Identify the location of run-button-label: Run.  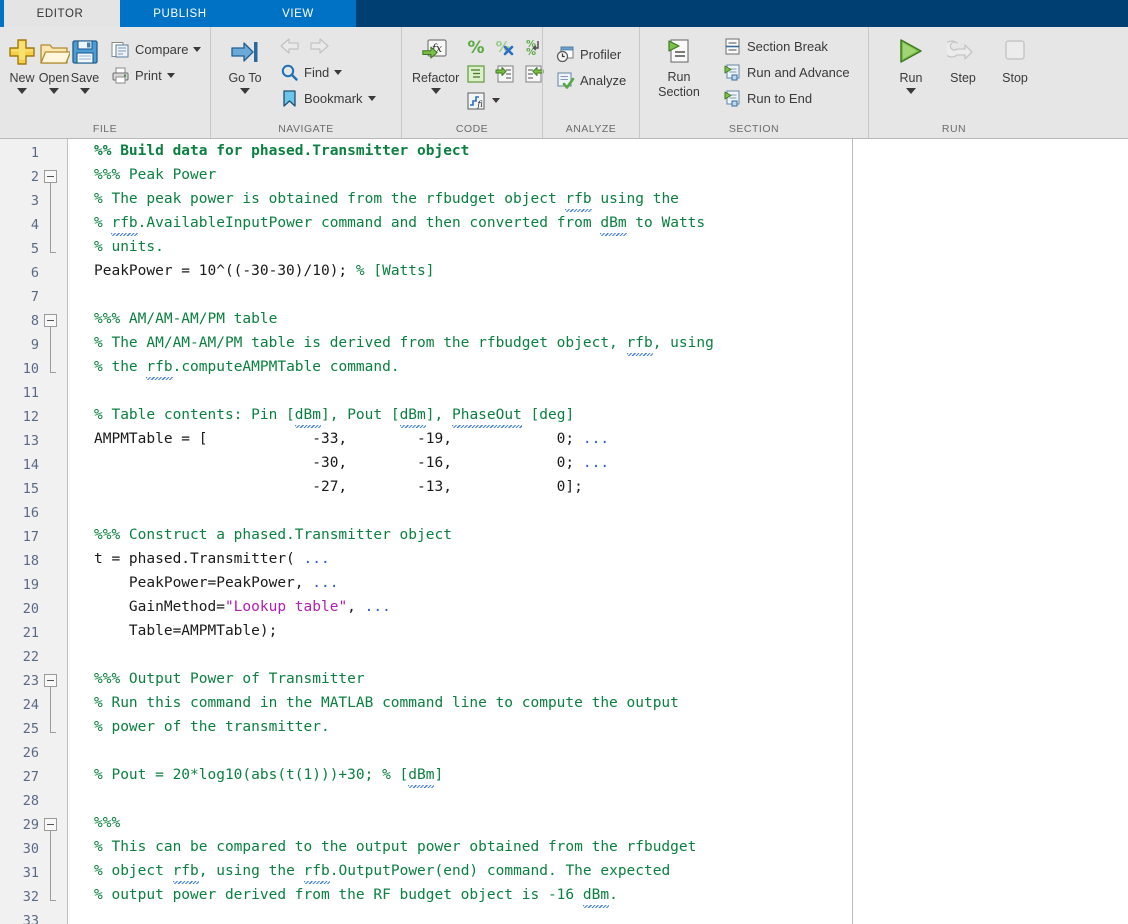
(911, 78).